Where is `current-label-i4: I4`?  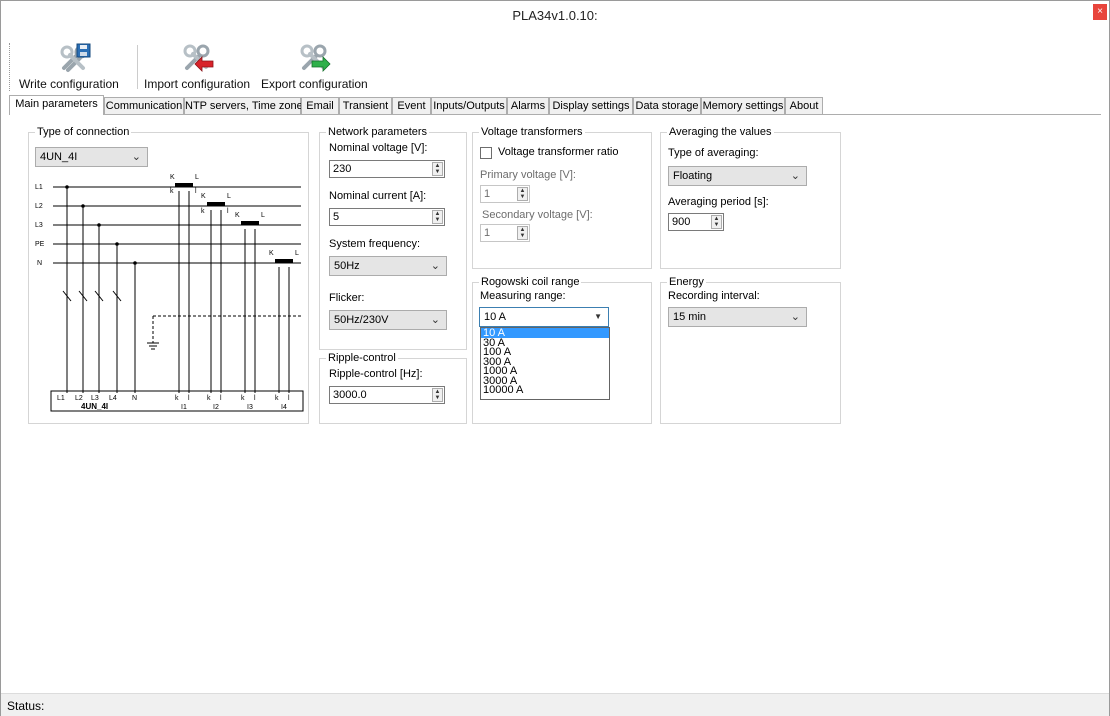
current-label-i4: I4 is located at coordinates (284, 407).